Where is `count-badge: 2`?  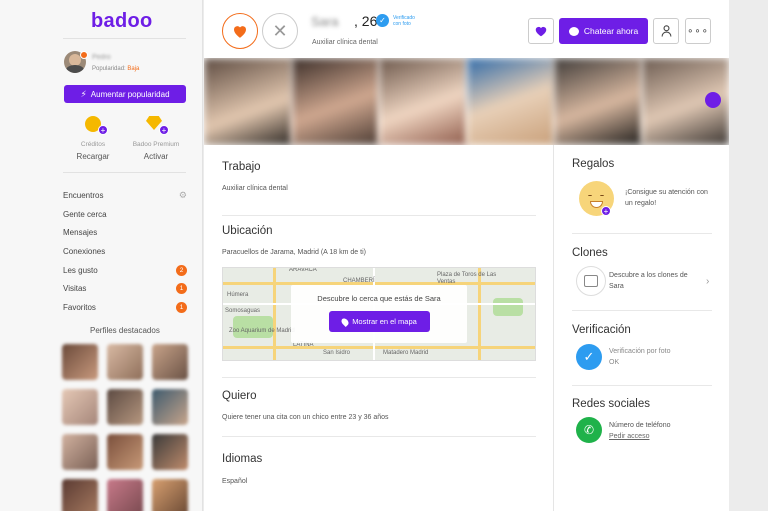
count-badge: 2 is located at coordinates (181, 270).